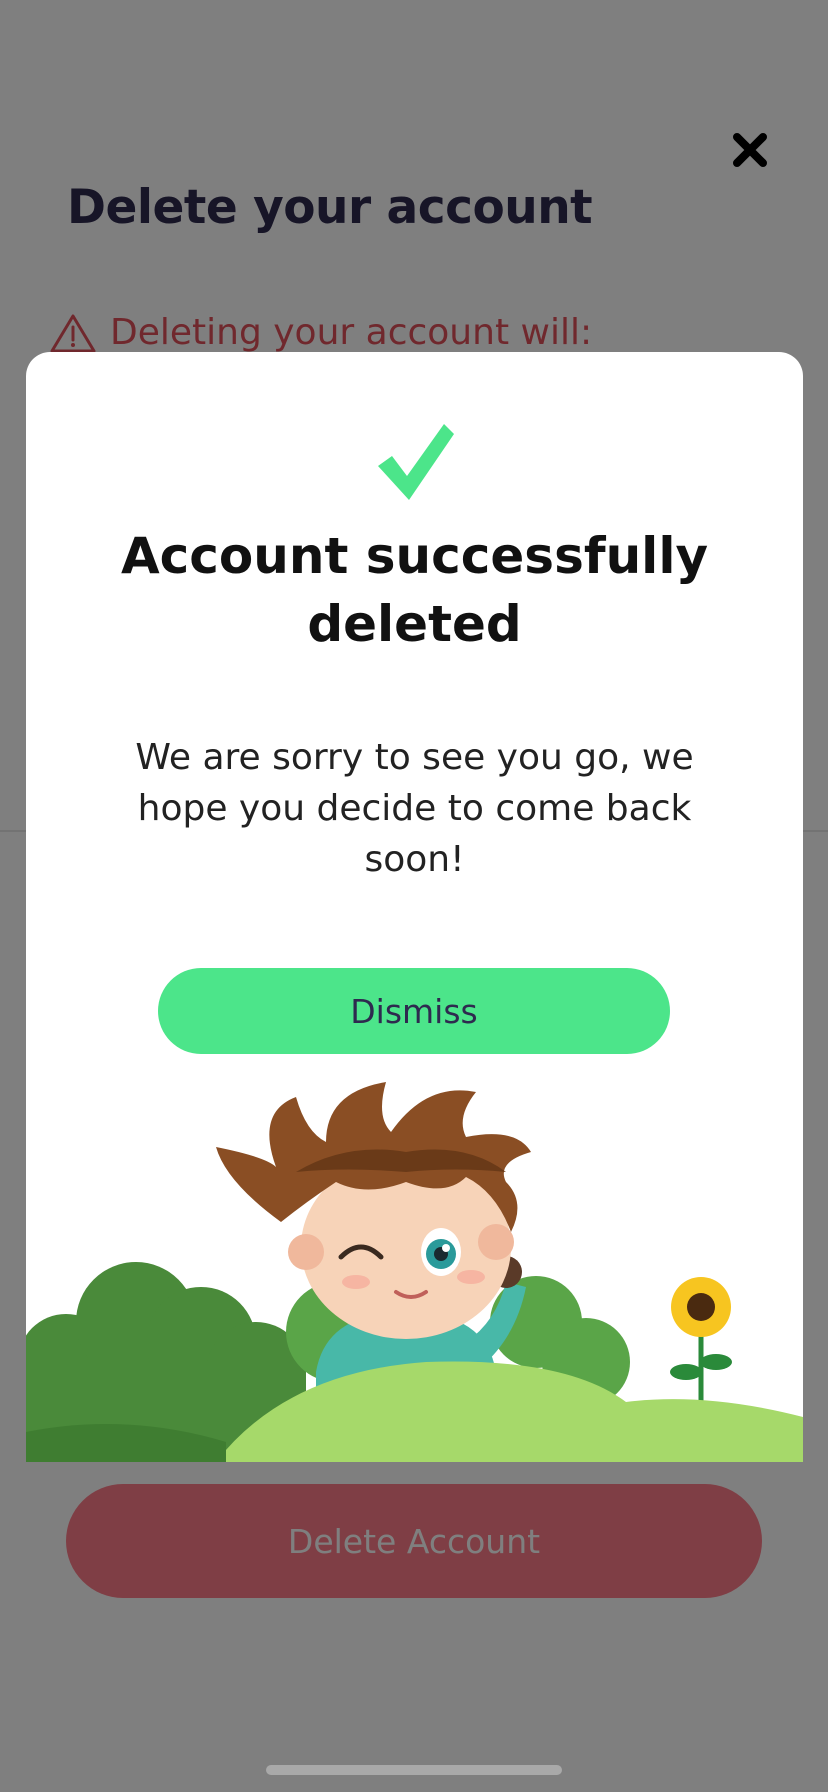  What do you see at coordinates (414, 590) in the screenshot?
I see `modal-title: Account successfully deleted` at bounding box center [414, 590].